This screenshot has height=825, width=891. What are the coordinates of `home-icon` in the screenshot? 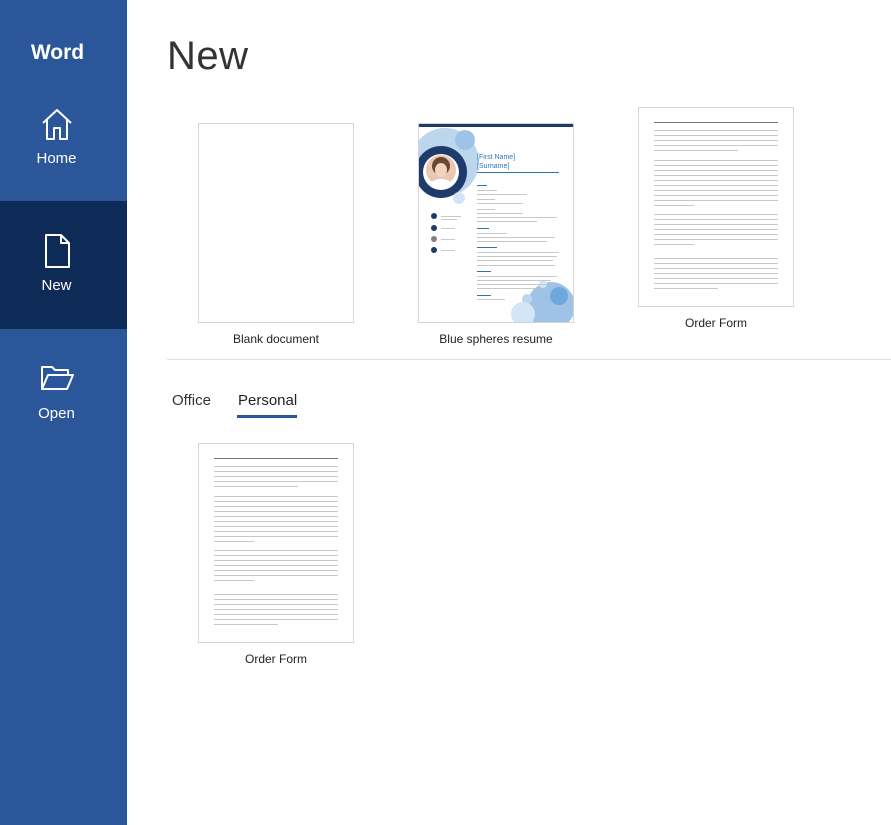 It's located at (57, 124).